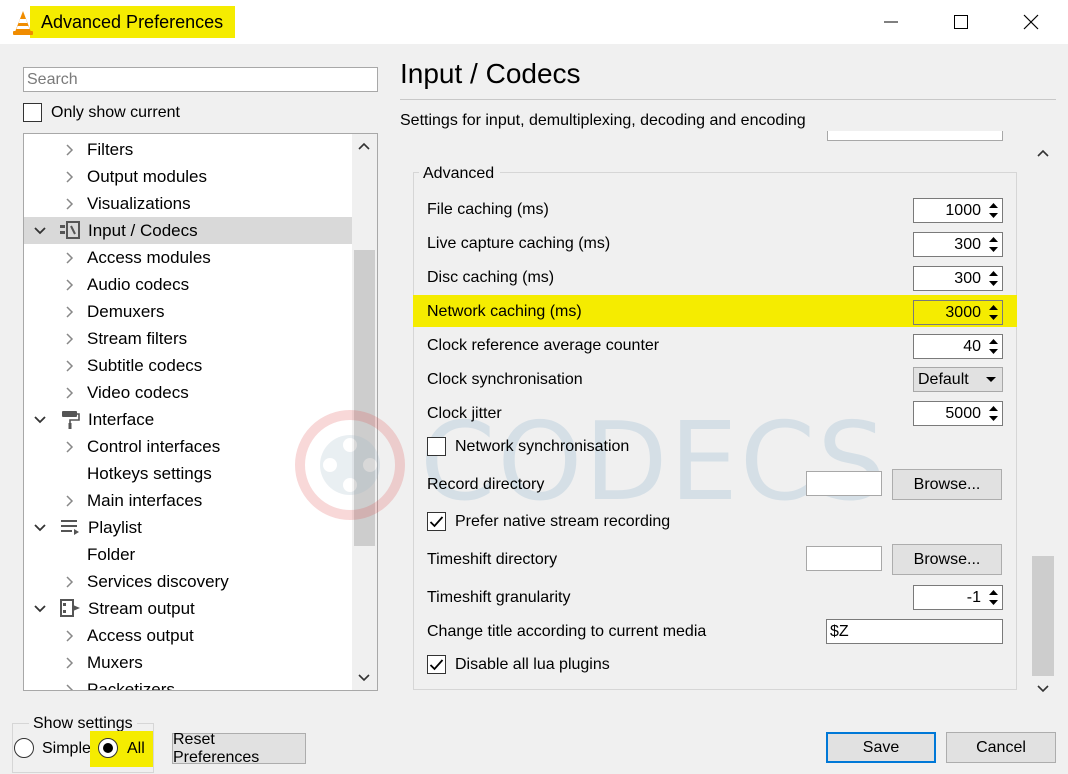  I want to click on tree-item-playlist: Playlist, so click(188, 527).